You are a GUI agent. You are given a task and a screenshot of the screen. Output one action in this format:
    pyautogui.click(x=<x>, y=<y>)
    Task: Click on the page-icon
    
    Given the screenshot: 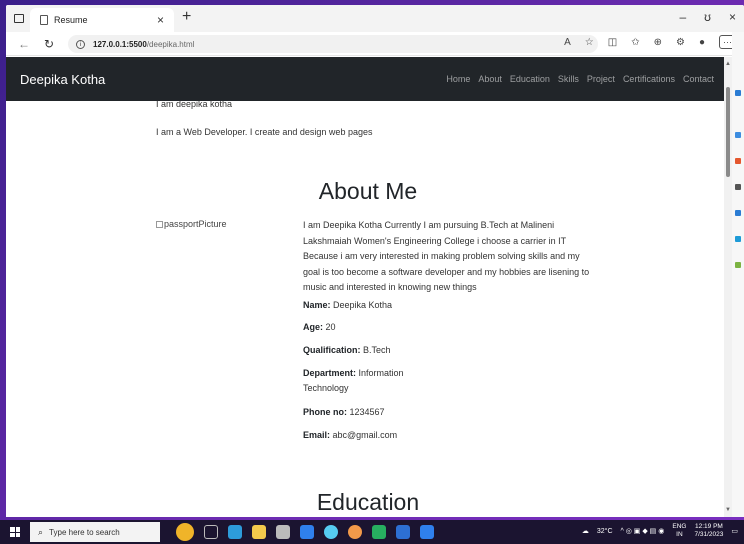 What is the action you would take?
    pyautogui.click(x=44, y=20)
    